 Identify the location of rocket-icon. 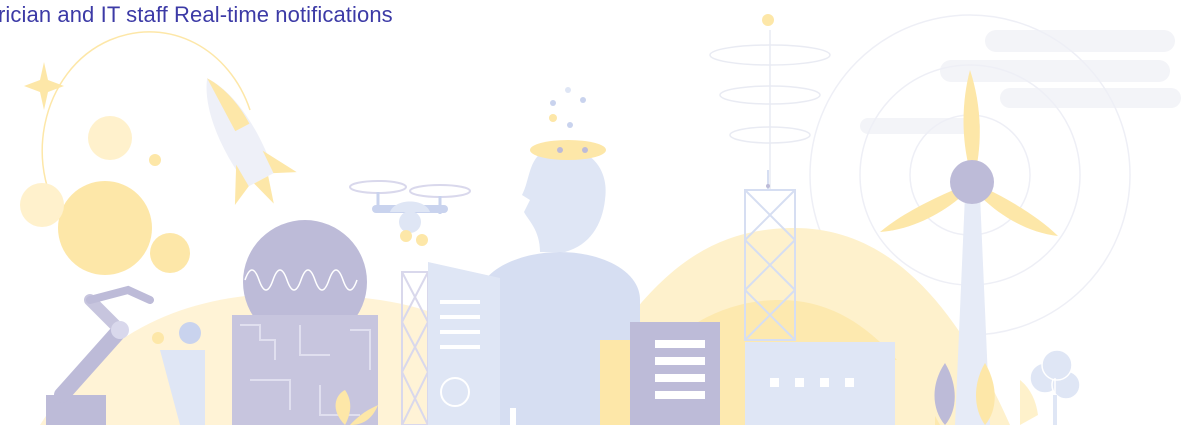
(251, 141).